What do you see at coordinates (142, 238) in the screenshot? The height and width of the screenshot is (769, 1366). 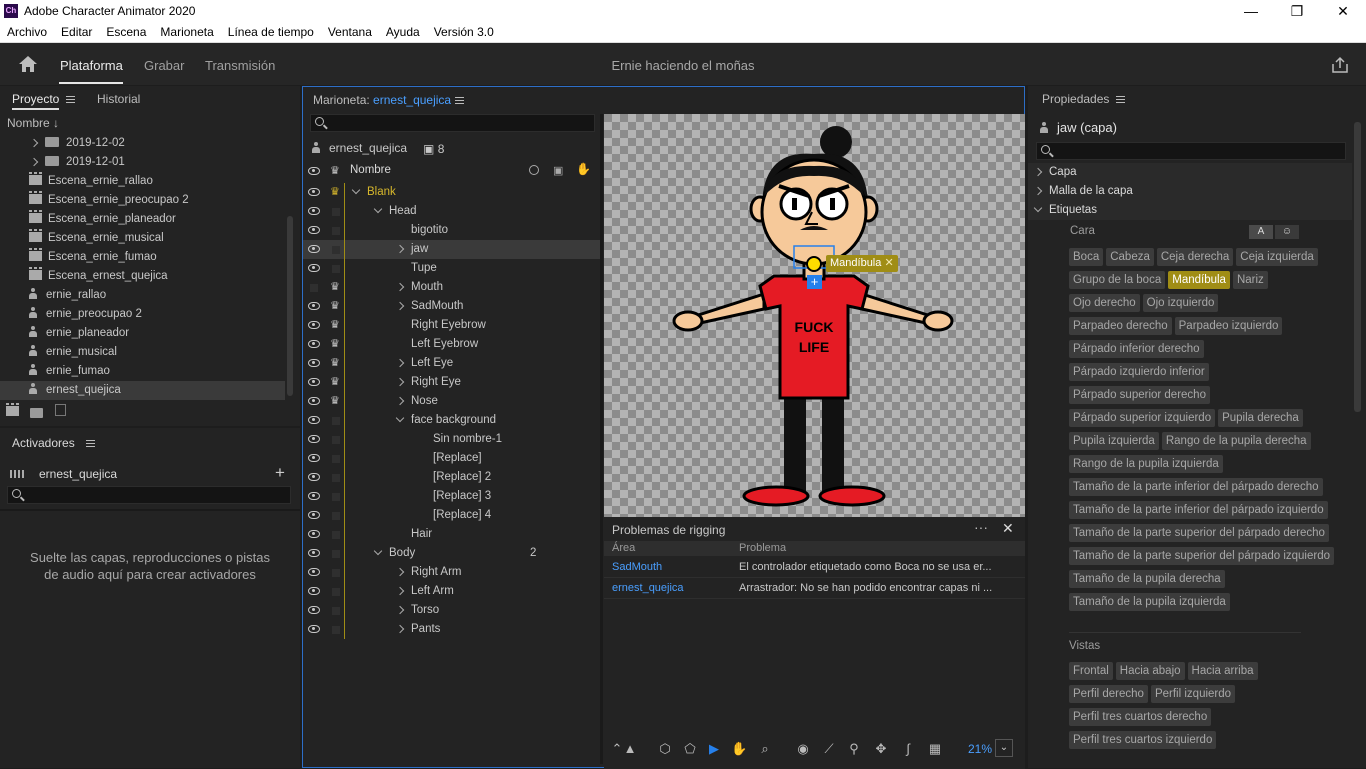 I see `project-item: Escena_ernie_musical` at bounding box center [142, 238].